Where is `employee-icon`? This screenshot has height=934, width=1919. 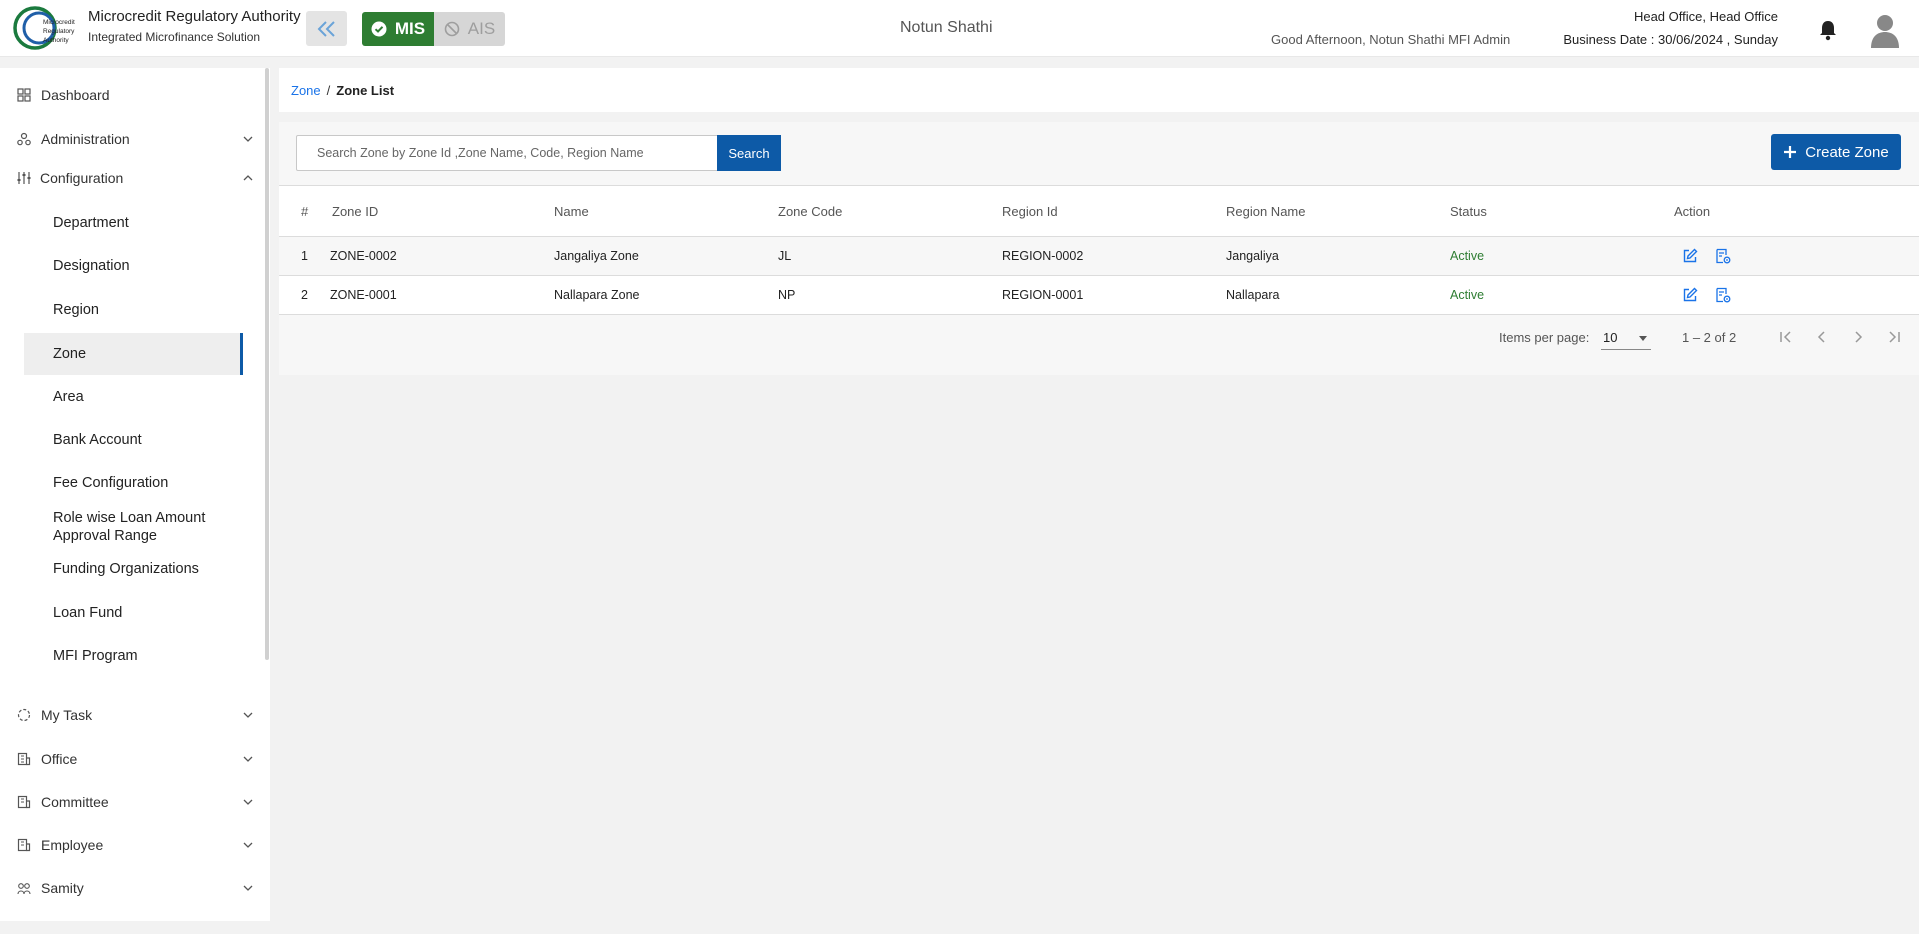
employee-icon is located at coordinates (24, 845).